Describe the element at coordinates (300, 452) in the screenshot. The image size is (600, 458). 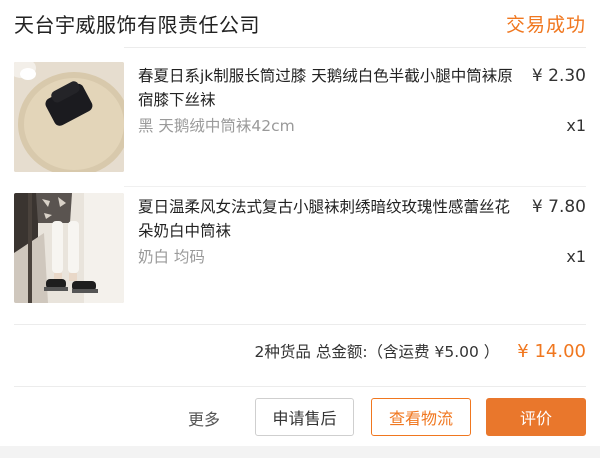
I see `footer-strip` at that location.